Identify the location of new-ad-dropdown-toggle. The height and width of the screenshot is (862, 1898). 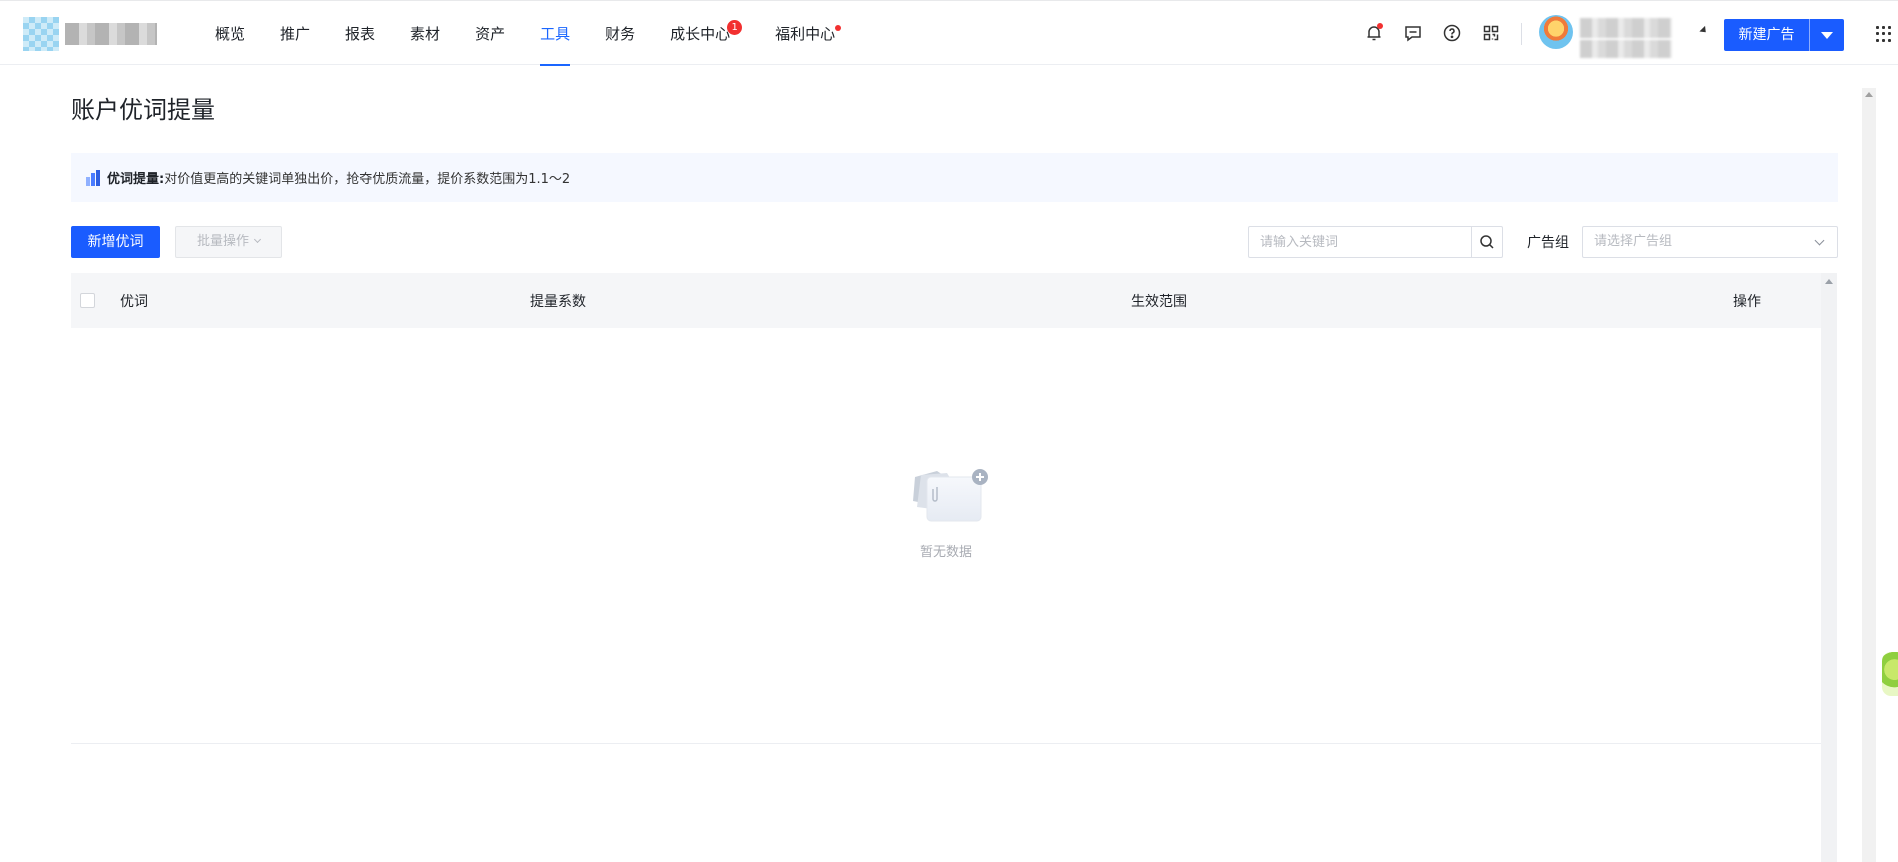
(1827, 35).